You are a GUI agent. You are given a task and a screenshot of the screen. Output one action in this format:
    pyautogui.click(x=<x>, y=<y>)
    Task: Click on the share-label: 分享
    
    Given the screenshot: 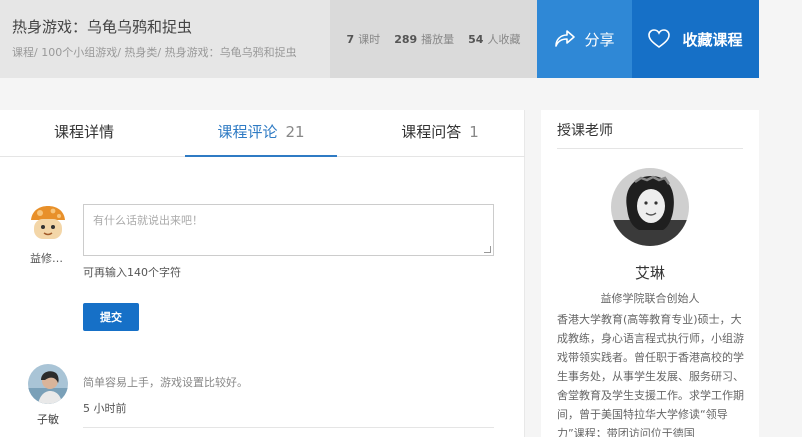 What is the action you would take?
    pyautogui.click(x=599, y=39)
    